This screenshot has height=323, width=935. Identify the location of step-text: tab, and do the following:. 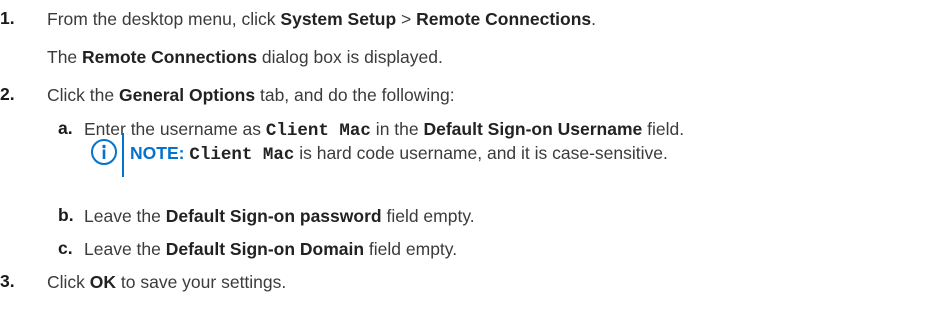
(355, 95).